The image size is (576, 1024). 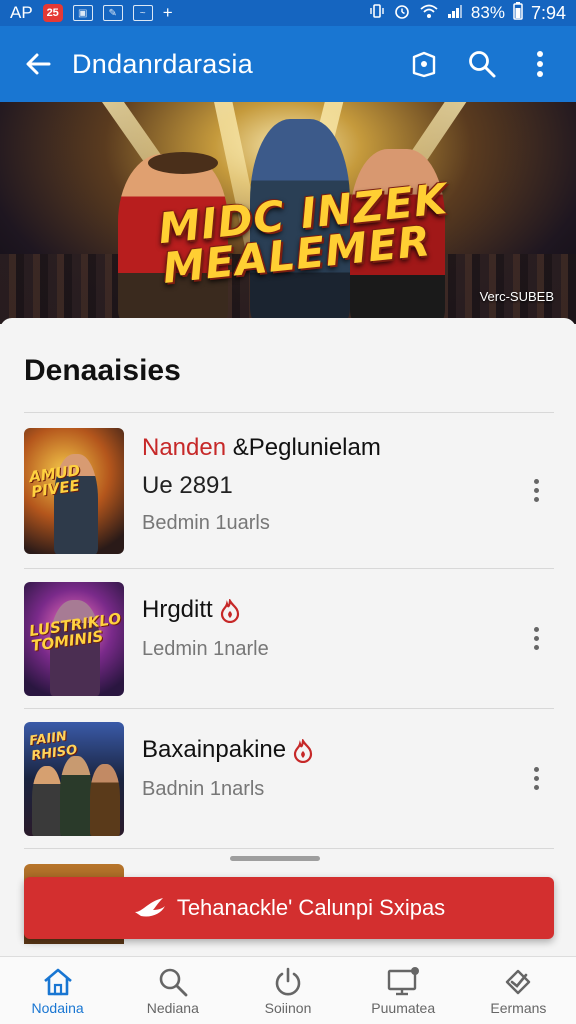 I want to click on battery-text: 83%, so click(x=487, y=12).